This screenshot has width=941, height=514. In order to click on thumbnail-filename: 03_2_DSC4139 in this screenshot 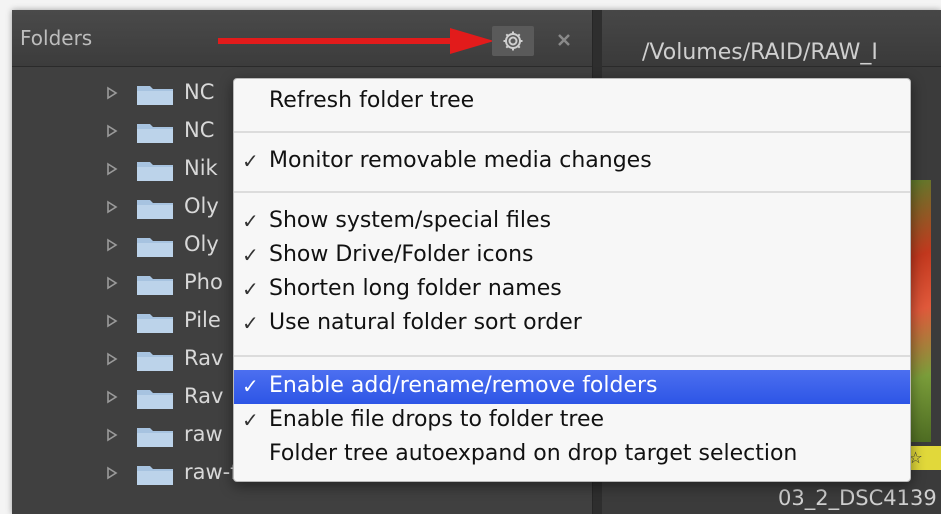, I will do `click(857, 498)`.